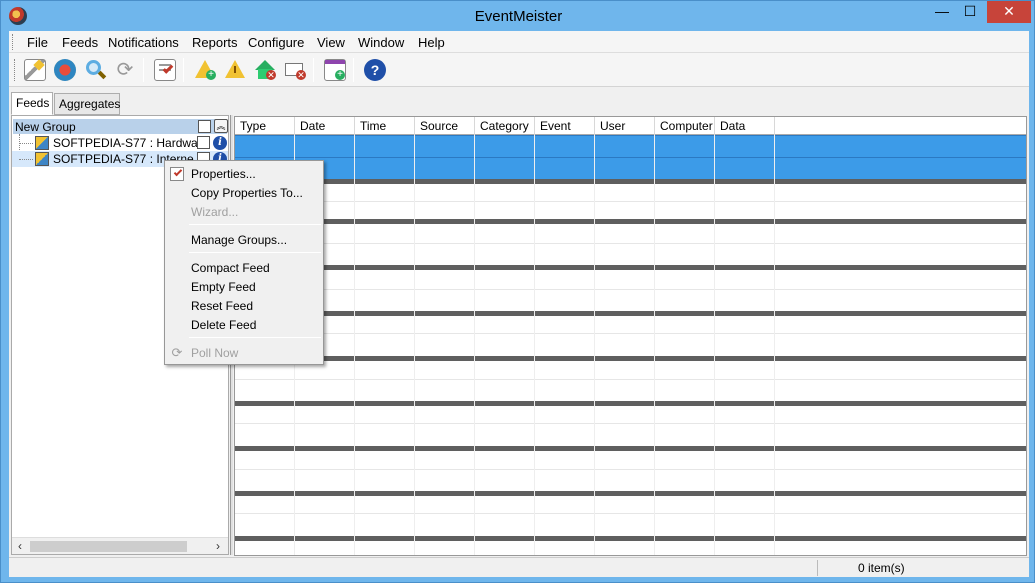  I want to click on maximize-button: ☐, so click(970, 12).